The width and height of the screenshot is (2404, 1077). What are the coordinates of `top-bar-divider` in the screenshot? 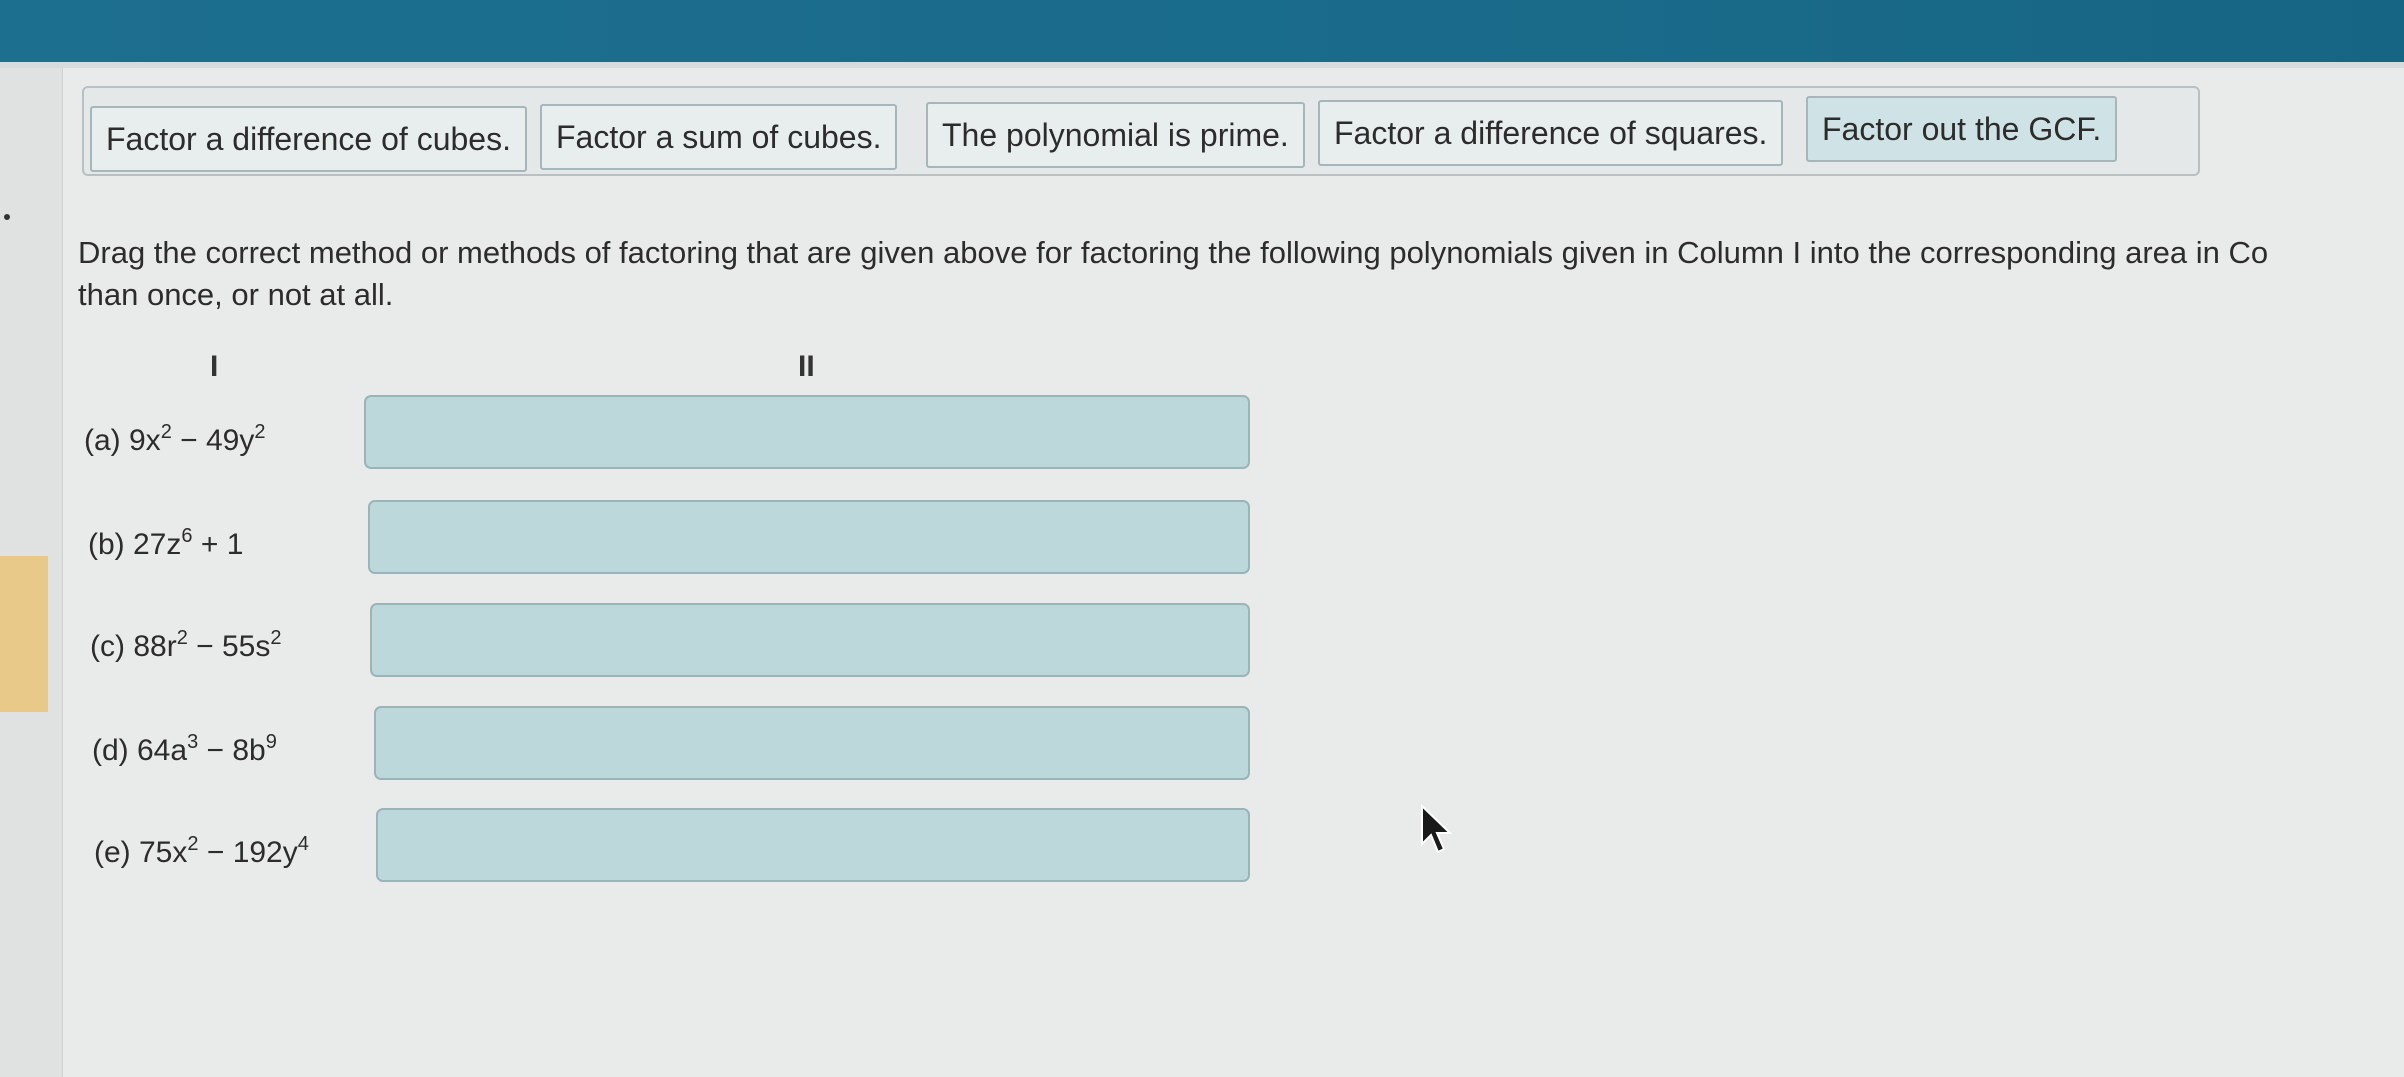 It's located at (1202, 65).